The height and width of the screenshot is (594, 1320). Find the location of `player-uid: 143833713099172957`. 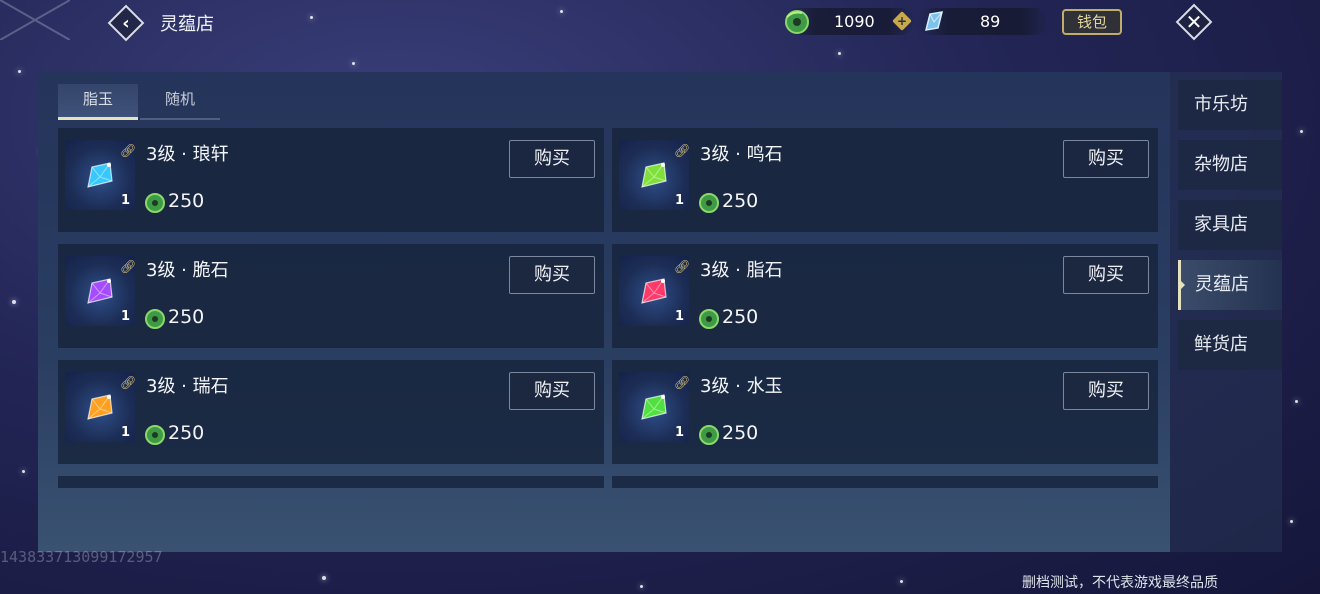

player-uid: 143833713099172957 is located at coordinates (81, 557).